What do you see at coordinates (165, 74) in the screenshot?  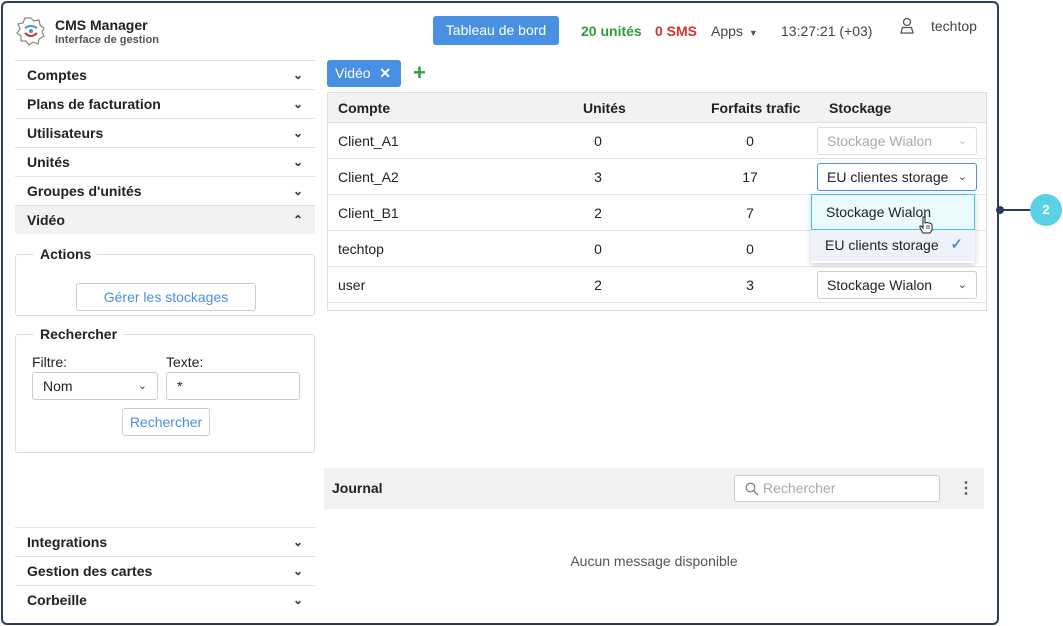 I see `sidebar-item-comptes: Comptes ⌄` at bounding box center [165, 74].